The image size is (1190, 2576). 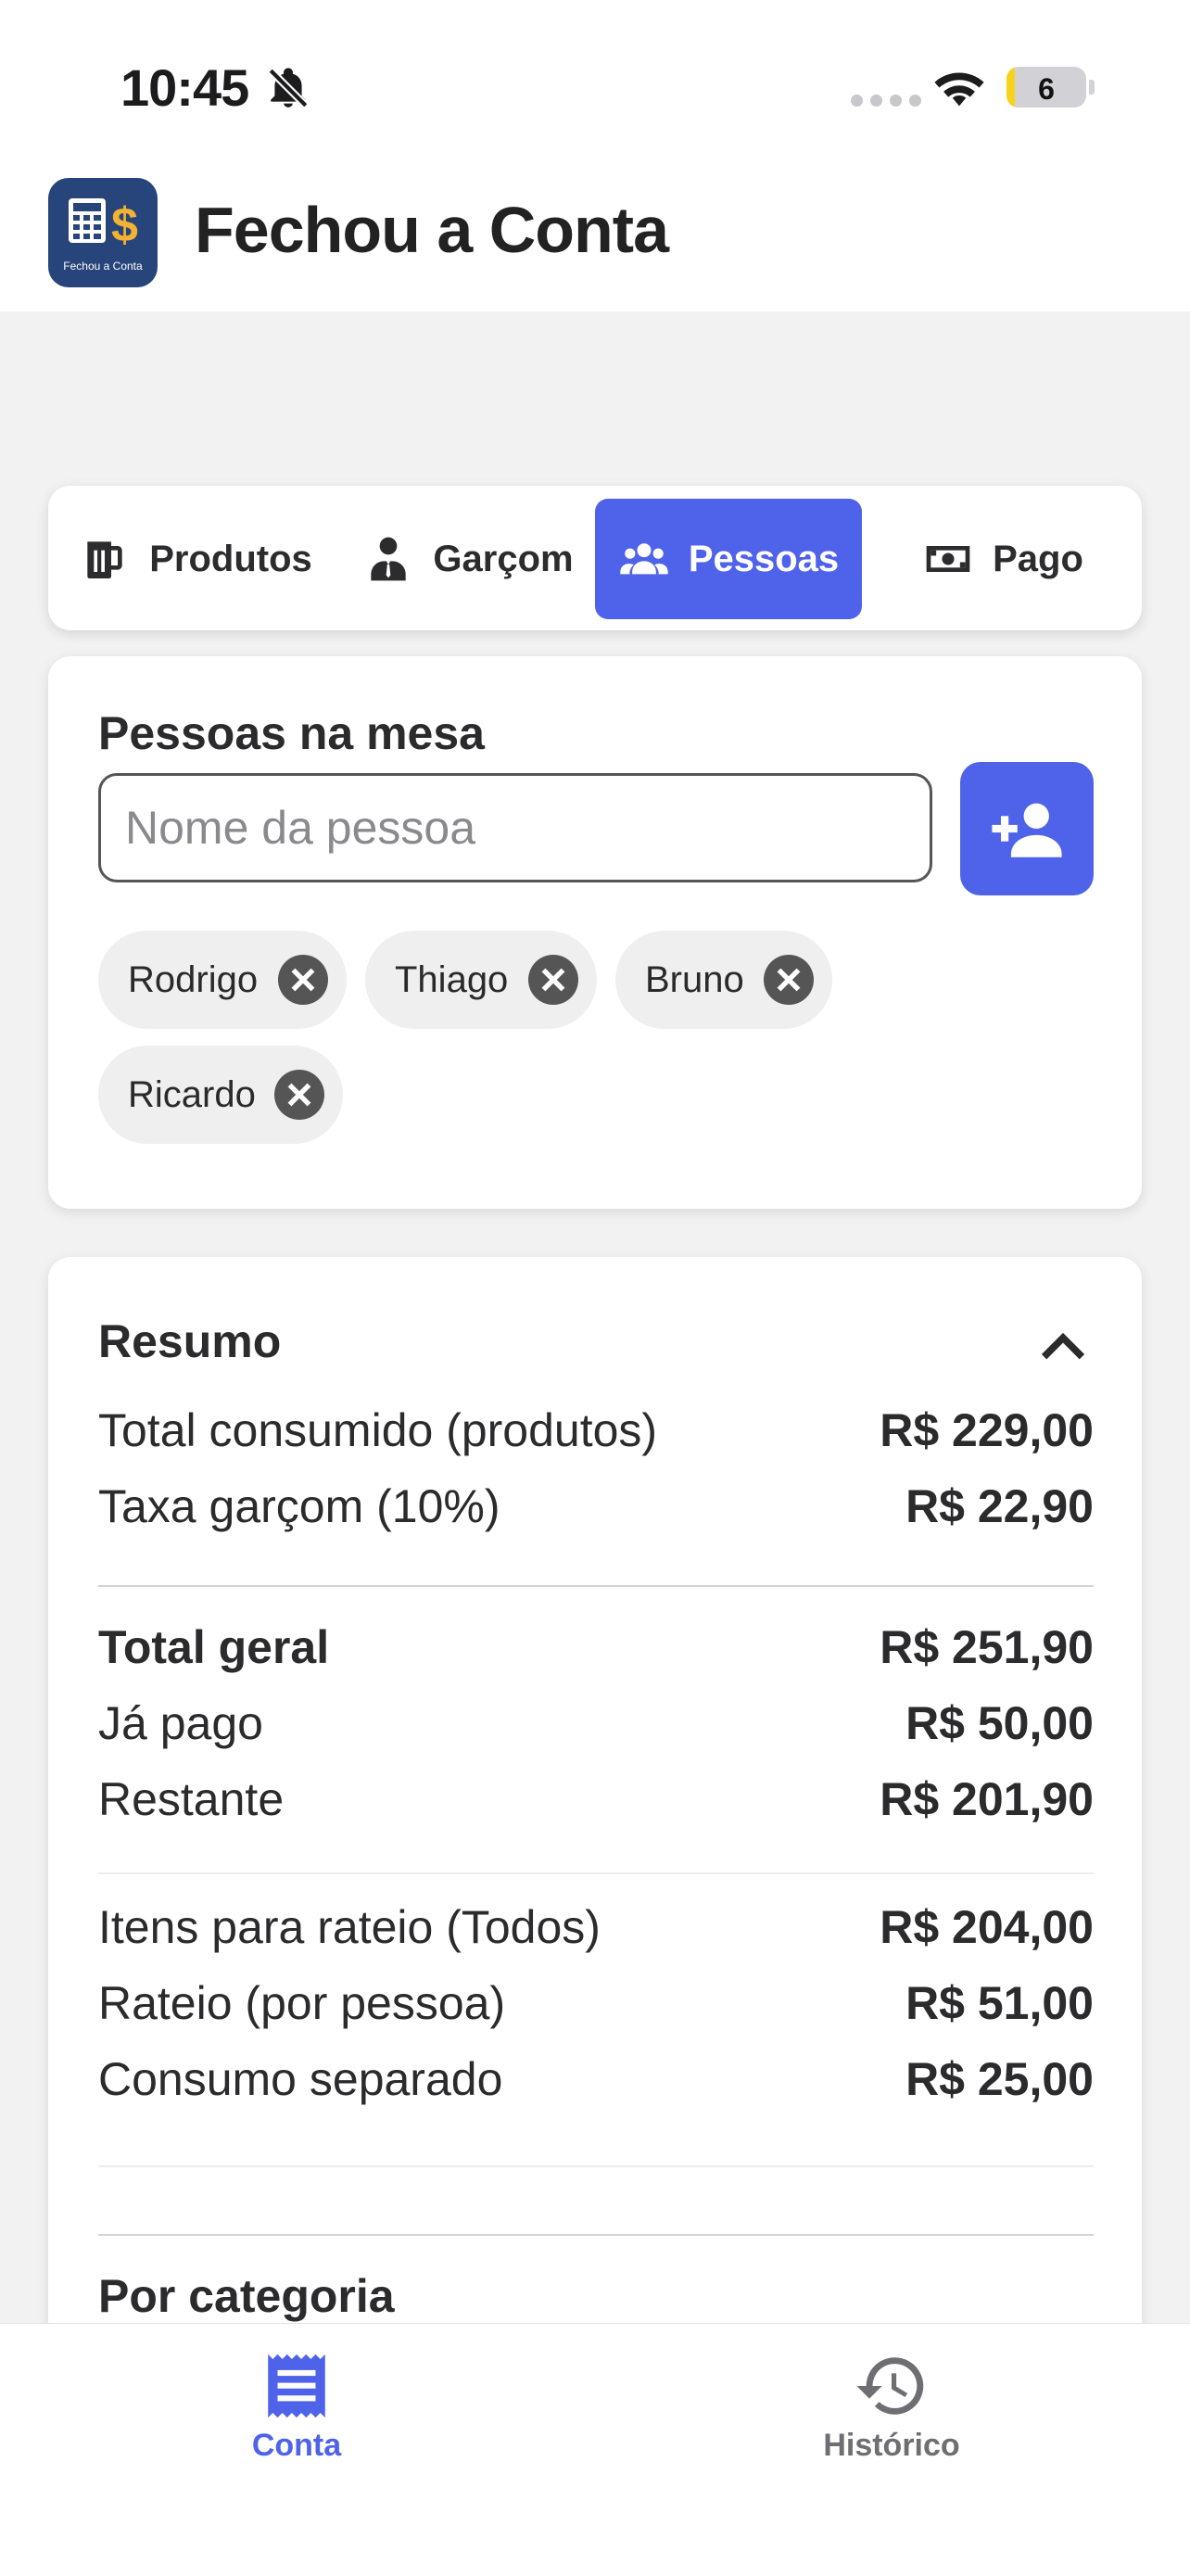 What do you see at coordinates (999, 2003) in the screenshot?
I see `summary-row-value: R$ 51,00` at bounding box center [999, 2003].